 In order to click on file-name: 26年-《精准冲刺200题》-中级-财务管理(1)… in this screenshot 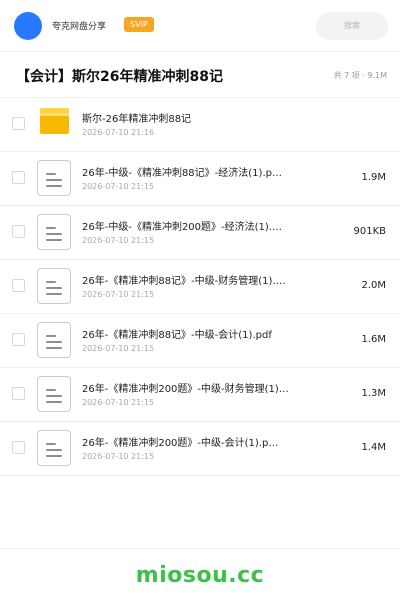, I will do `click(193, 387)`.